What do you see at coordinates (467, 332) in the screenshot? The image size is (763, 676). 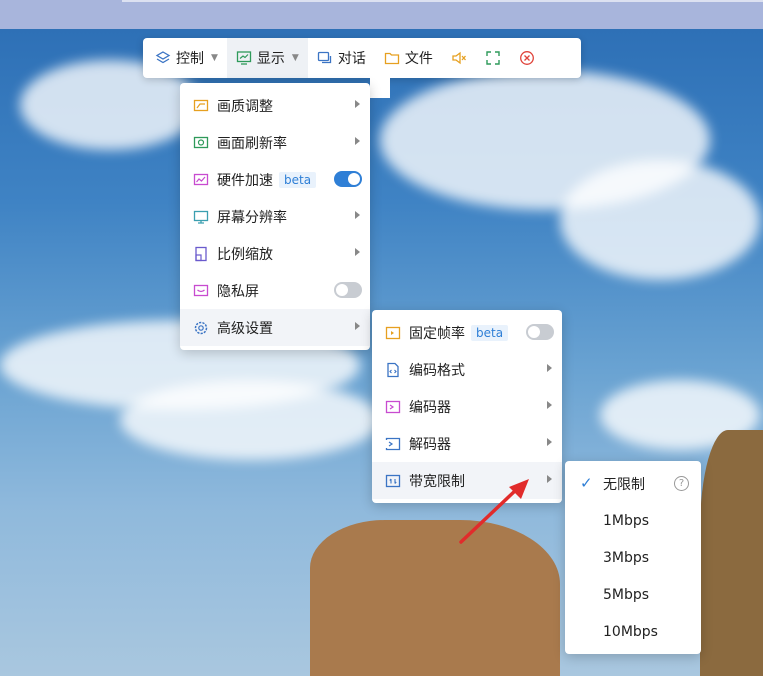 I see `menu-item-fixed-framerate: 固定帧率 beta` at bounding box center [467, 332].